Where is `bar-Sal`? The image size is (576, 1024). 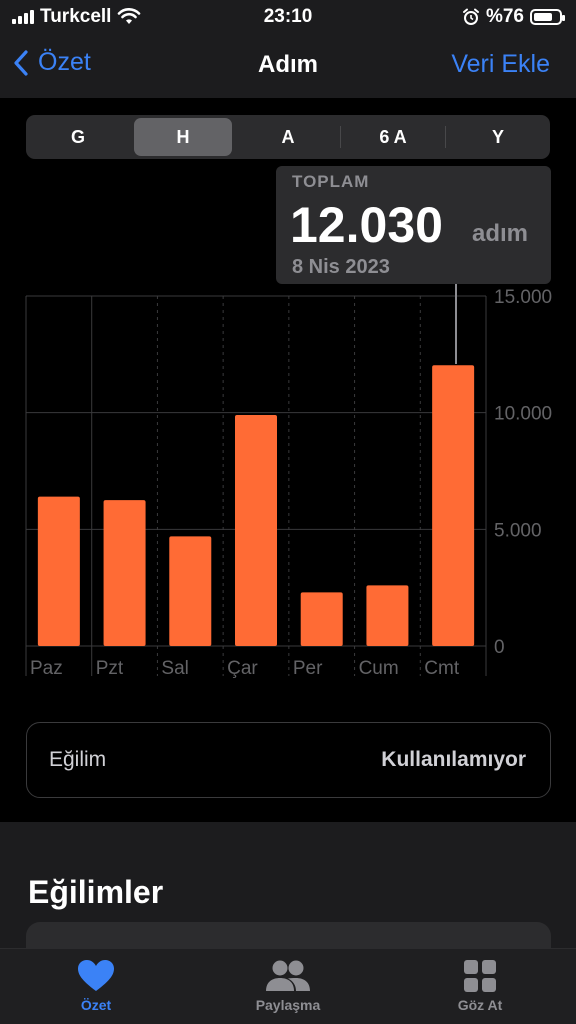 bar-Sal is located at coordinates (190, 591).